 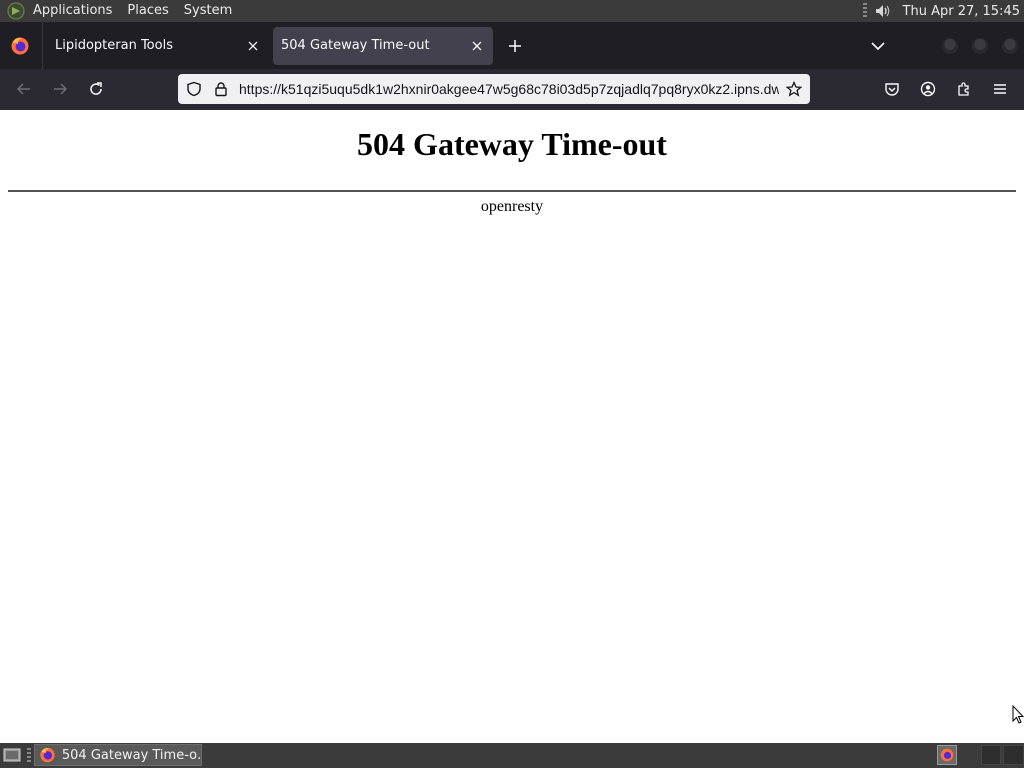 I want to click on error-heading: 504 Gateway Time-out, so click(x=512, y=144).